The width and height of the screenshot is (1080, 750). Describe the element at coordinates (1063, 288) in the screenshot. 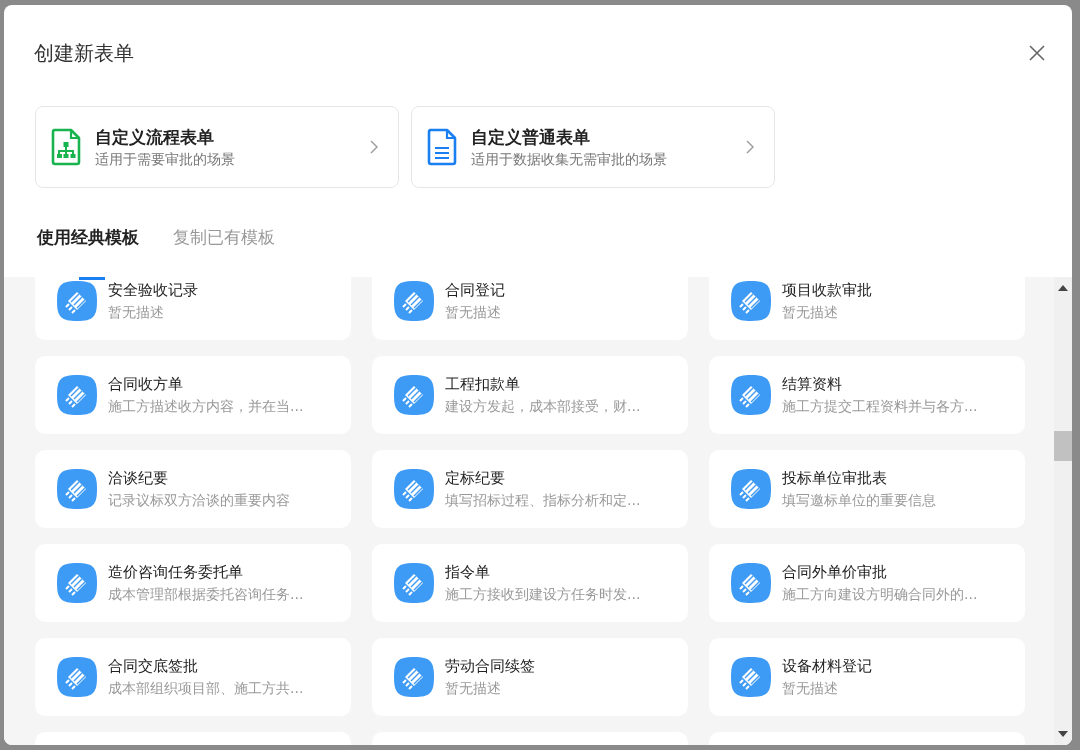

I see `scroll-up-icon` at that location.